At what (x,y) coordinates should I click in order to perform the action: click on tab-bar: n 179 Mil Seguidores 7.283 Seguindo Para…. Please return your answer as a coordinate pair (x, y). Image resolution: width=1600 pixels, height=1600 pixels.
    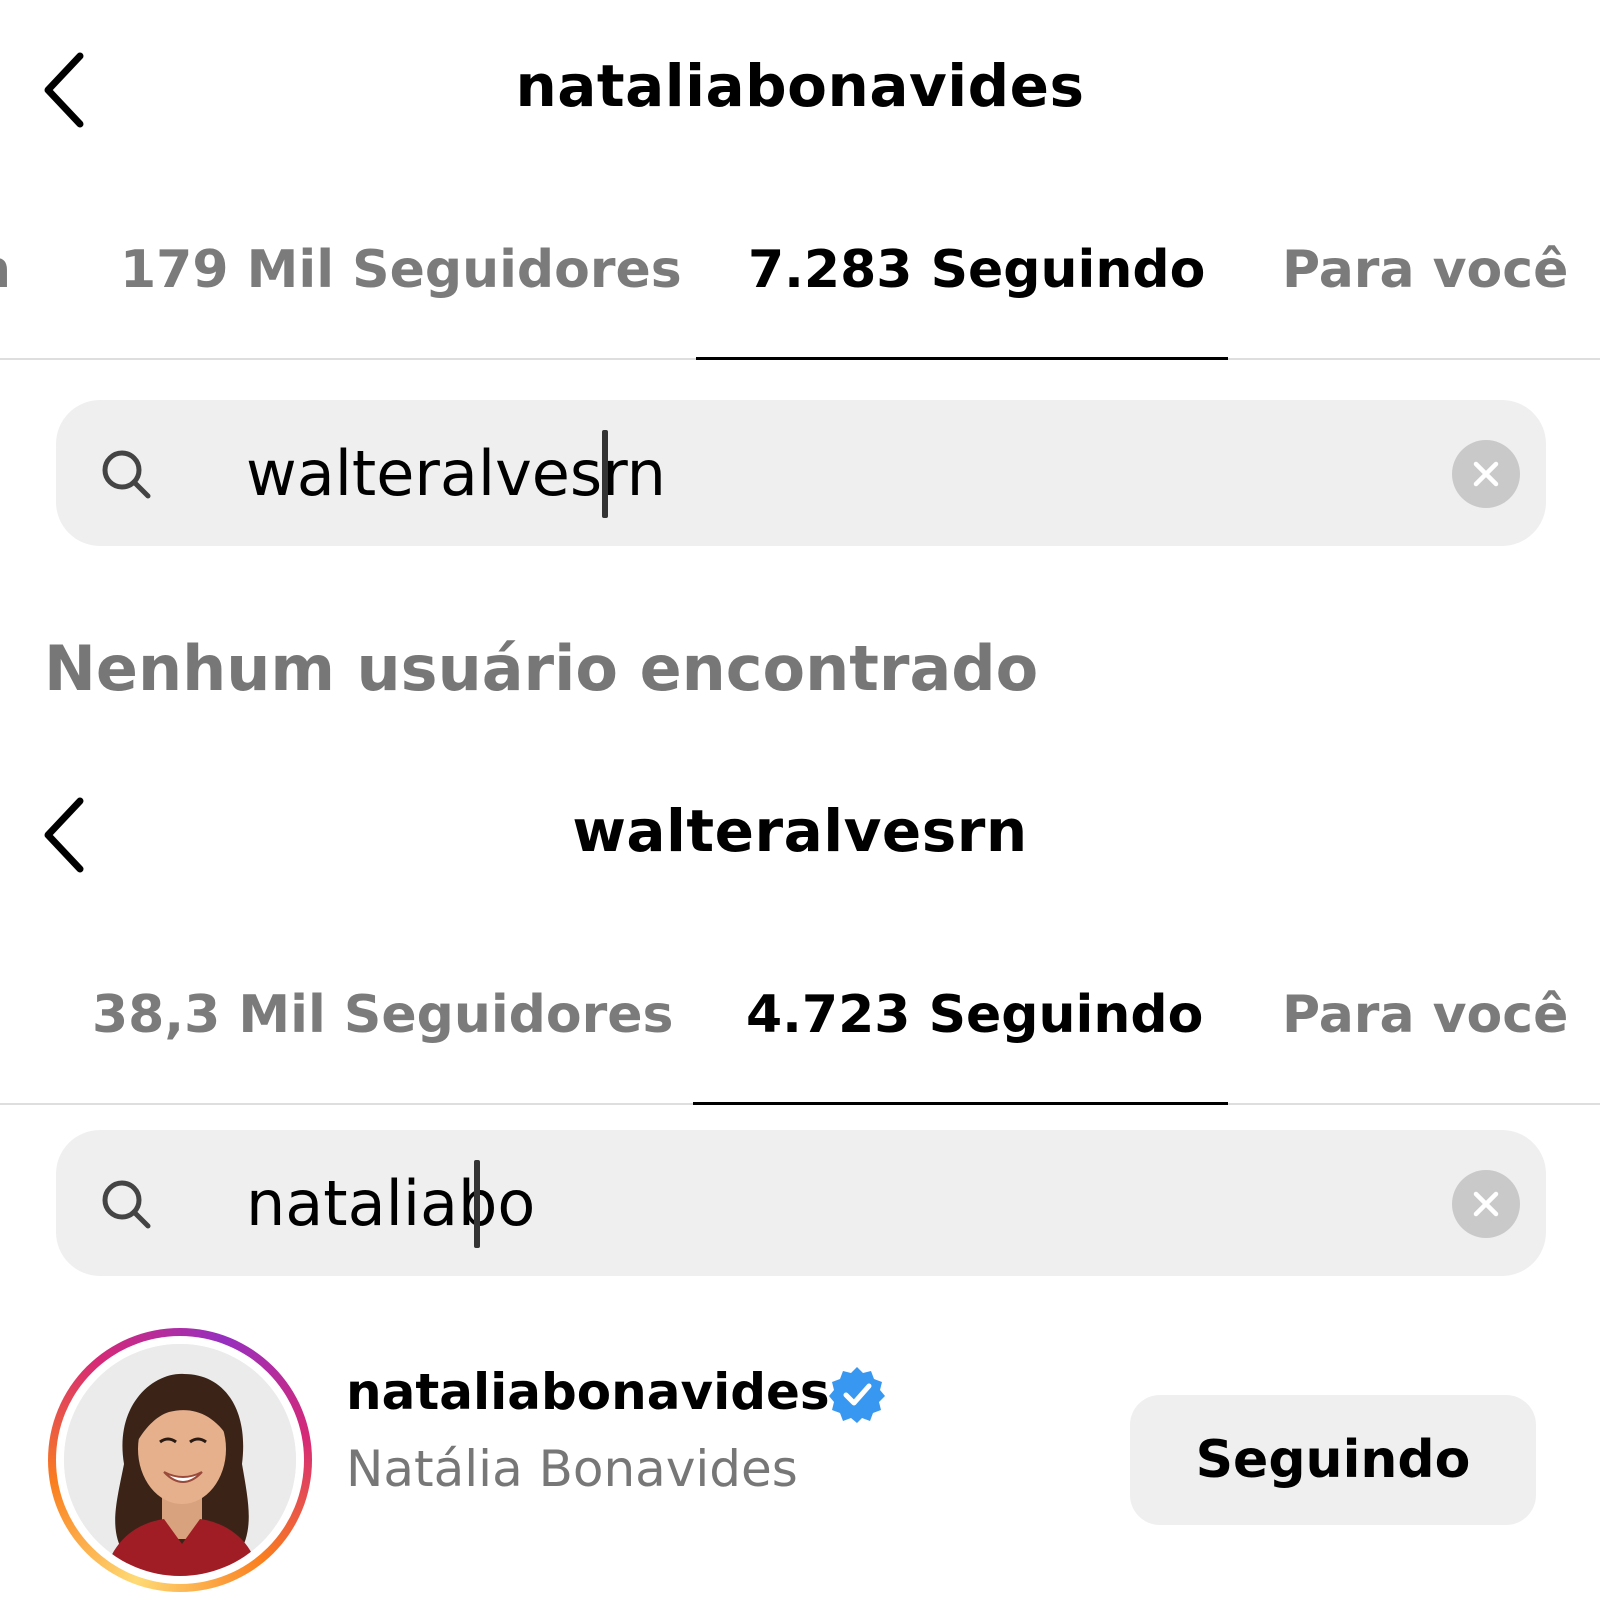
    Looking at the image, I should click on (800, 272).